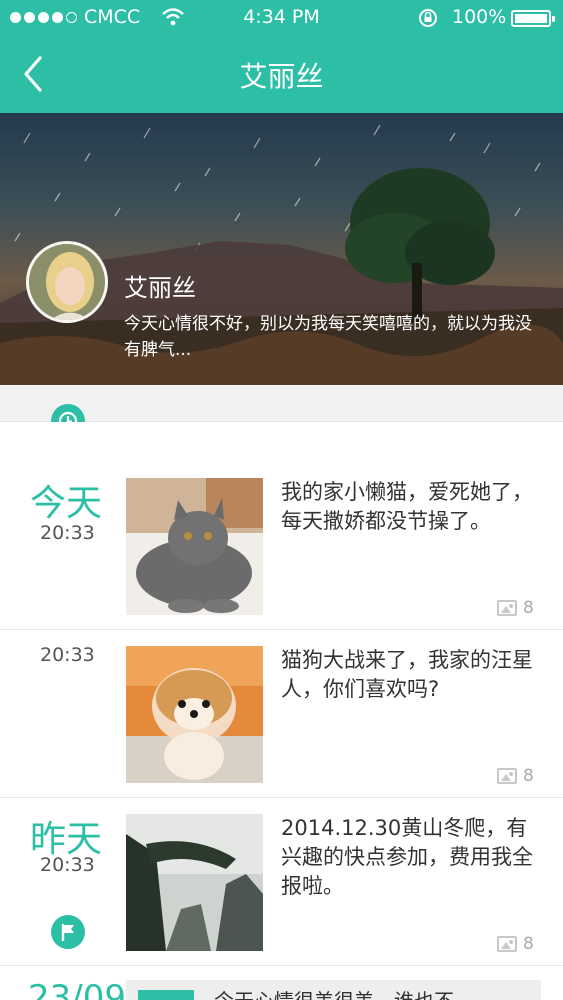 The width and height of the screenshot is (563, 1000). I want to click on pomeranian-dog-photo, so click(194, 714).